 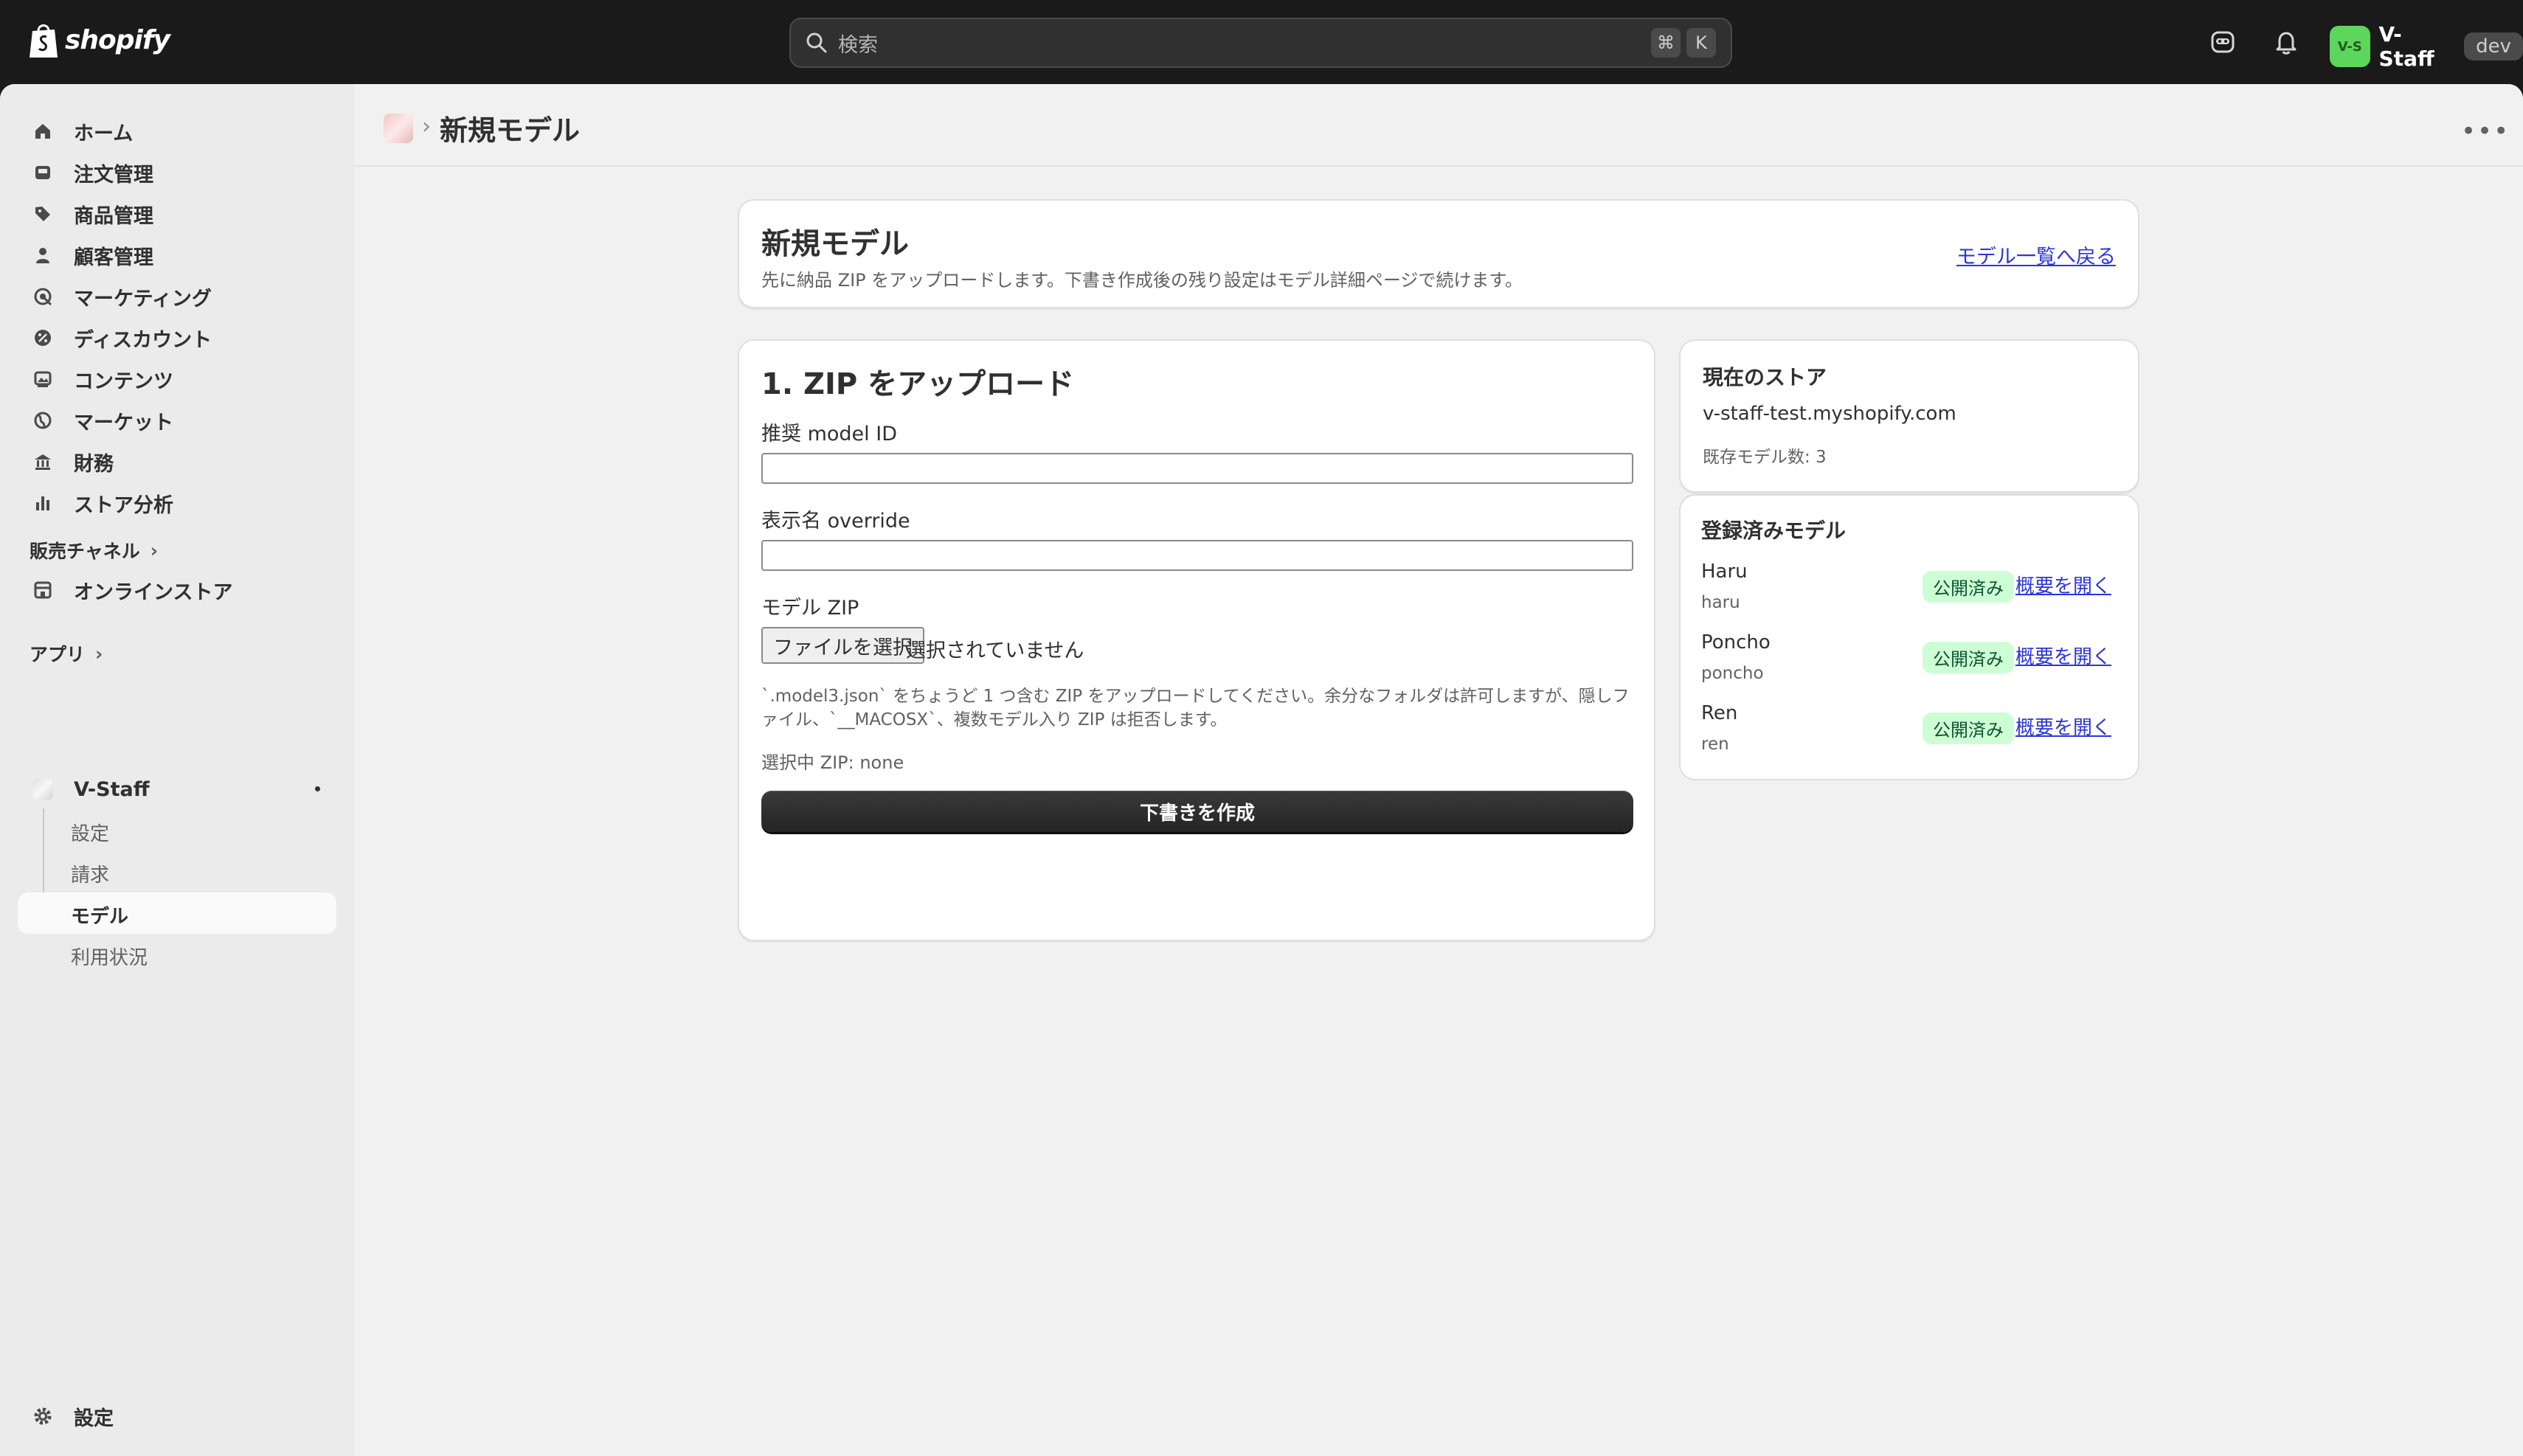 I want to click on store-card-title: 現在のストア, so click(x=1765, y=377).